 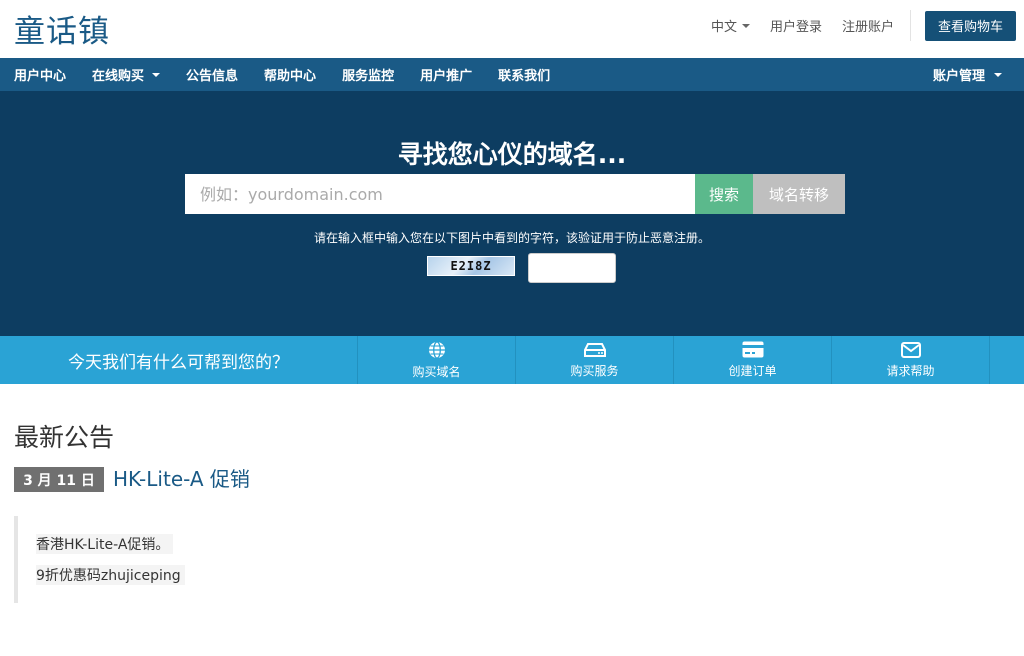 I want to click on nav-online-purchase-label: 在线购买, so click(x=118, y=76).